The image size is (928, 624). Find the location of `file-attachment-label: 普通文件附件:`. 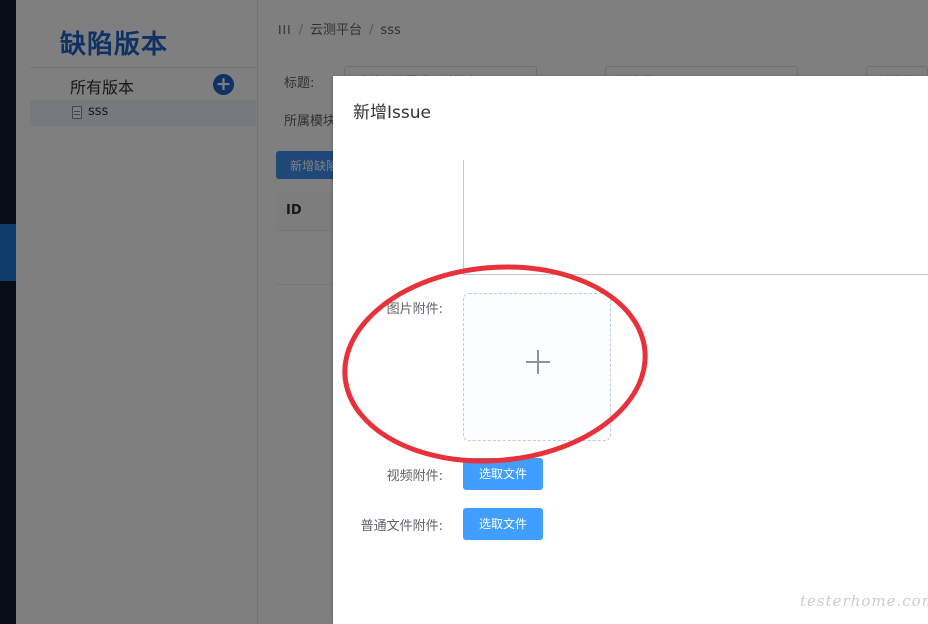

file-attachment-label: 普通文件附件: is located at coordinates (401, 526).